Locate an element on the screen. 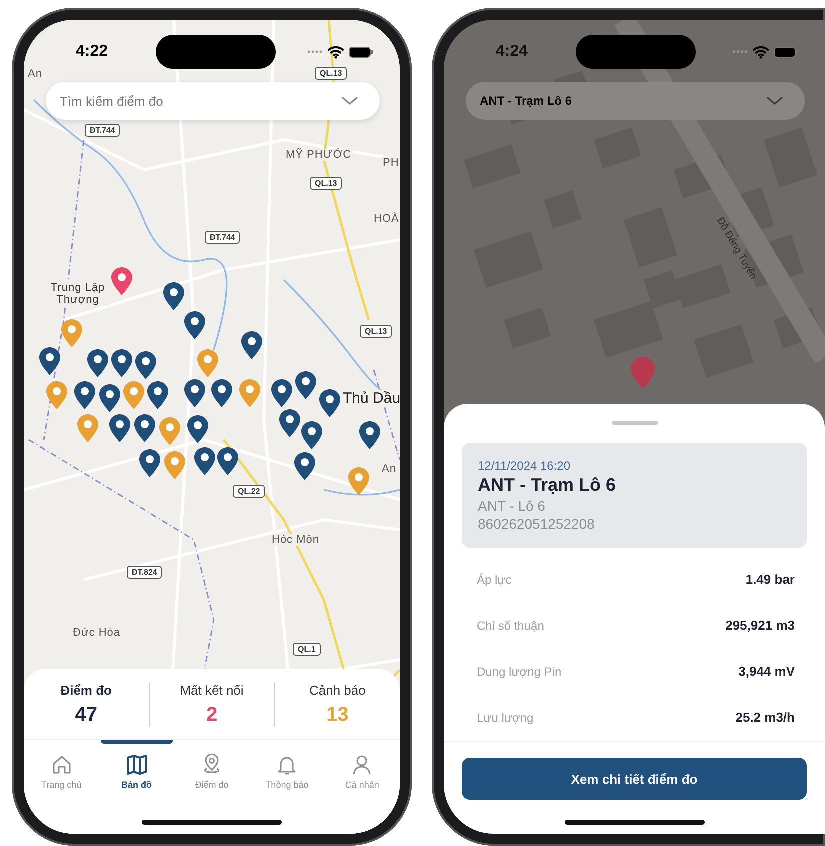  reading-value: 3,944 mV is located at coordinates (766, 671).